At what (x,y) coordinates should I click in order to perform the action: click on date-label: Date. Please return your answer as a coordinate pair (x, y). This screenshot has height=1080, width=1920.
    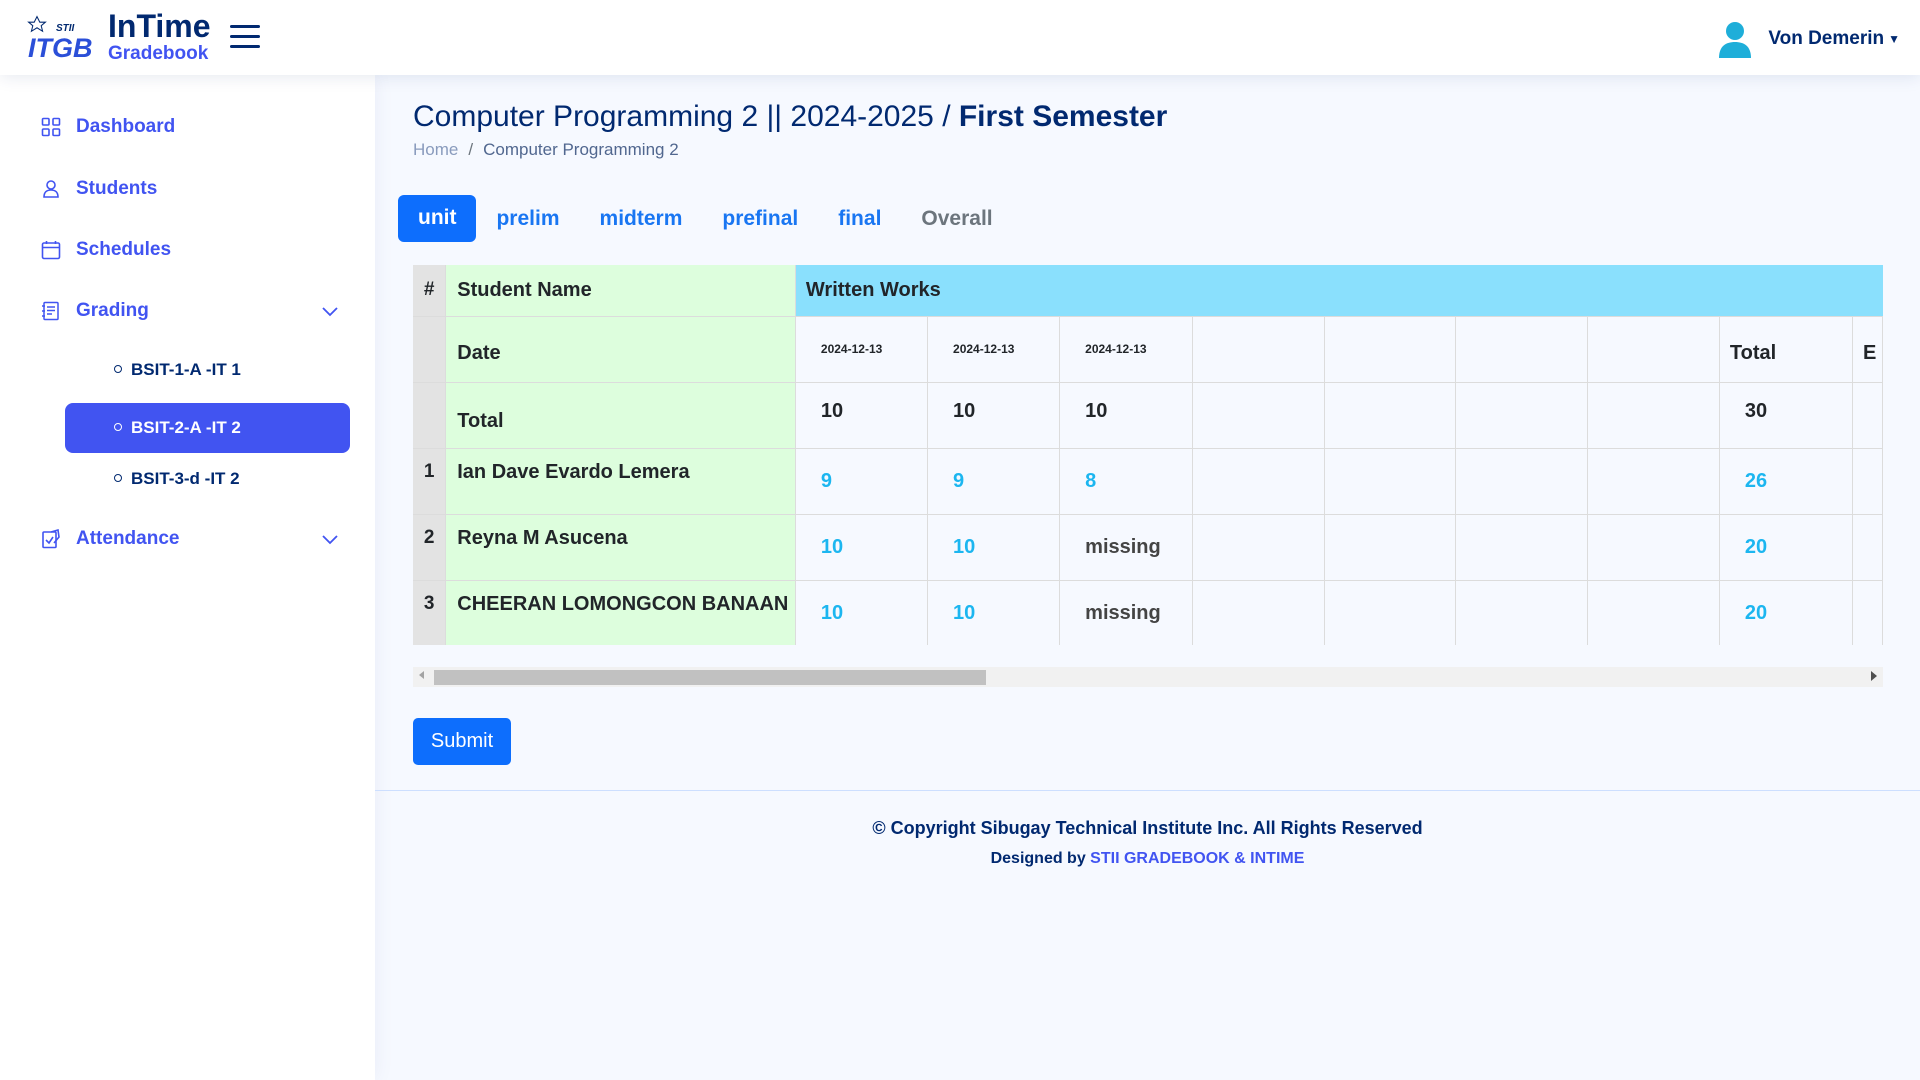
    Looking at the image, I should click on (620, 349).